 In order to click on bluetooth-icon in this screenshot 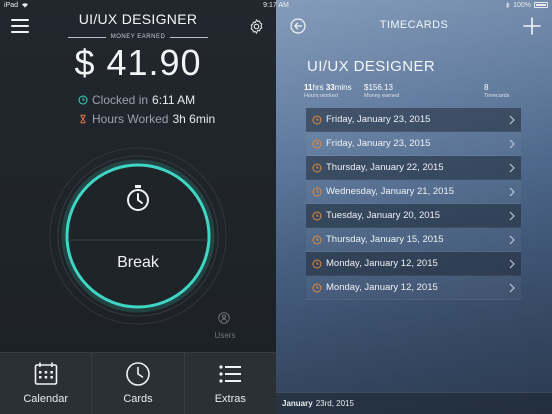, I will do `click(507, 4)`.